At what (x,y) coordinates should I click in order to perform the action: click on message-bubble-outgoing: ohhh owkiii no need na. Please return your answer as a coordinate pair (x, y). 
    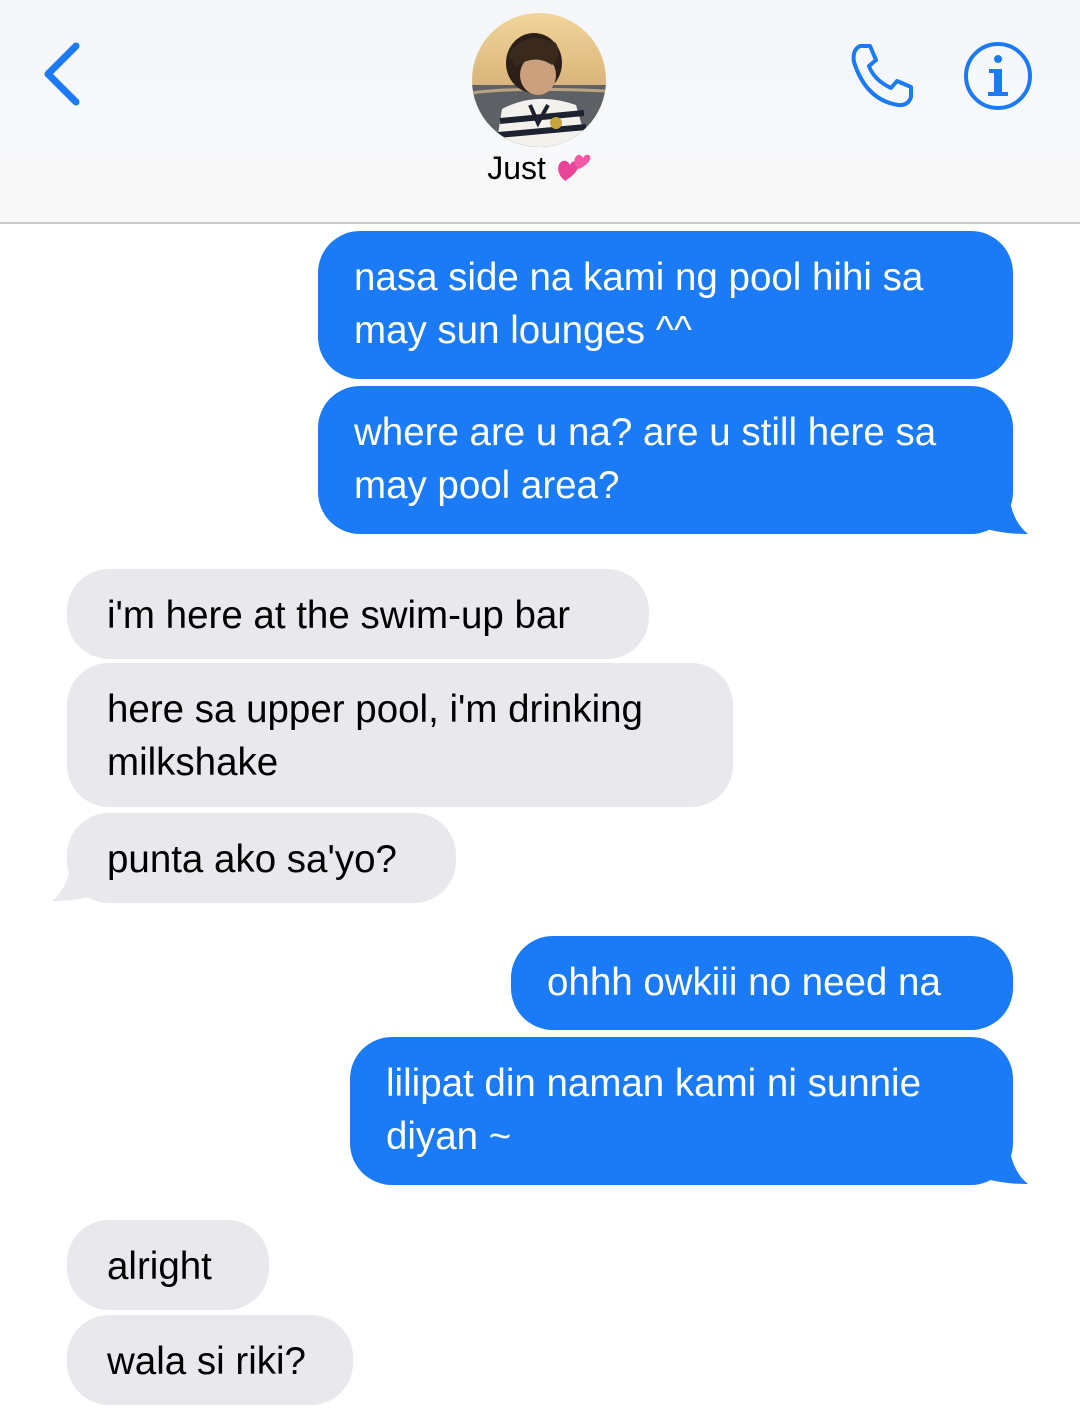
    Looking at the image, I should click on (762, 983).